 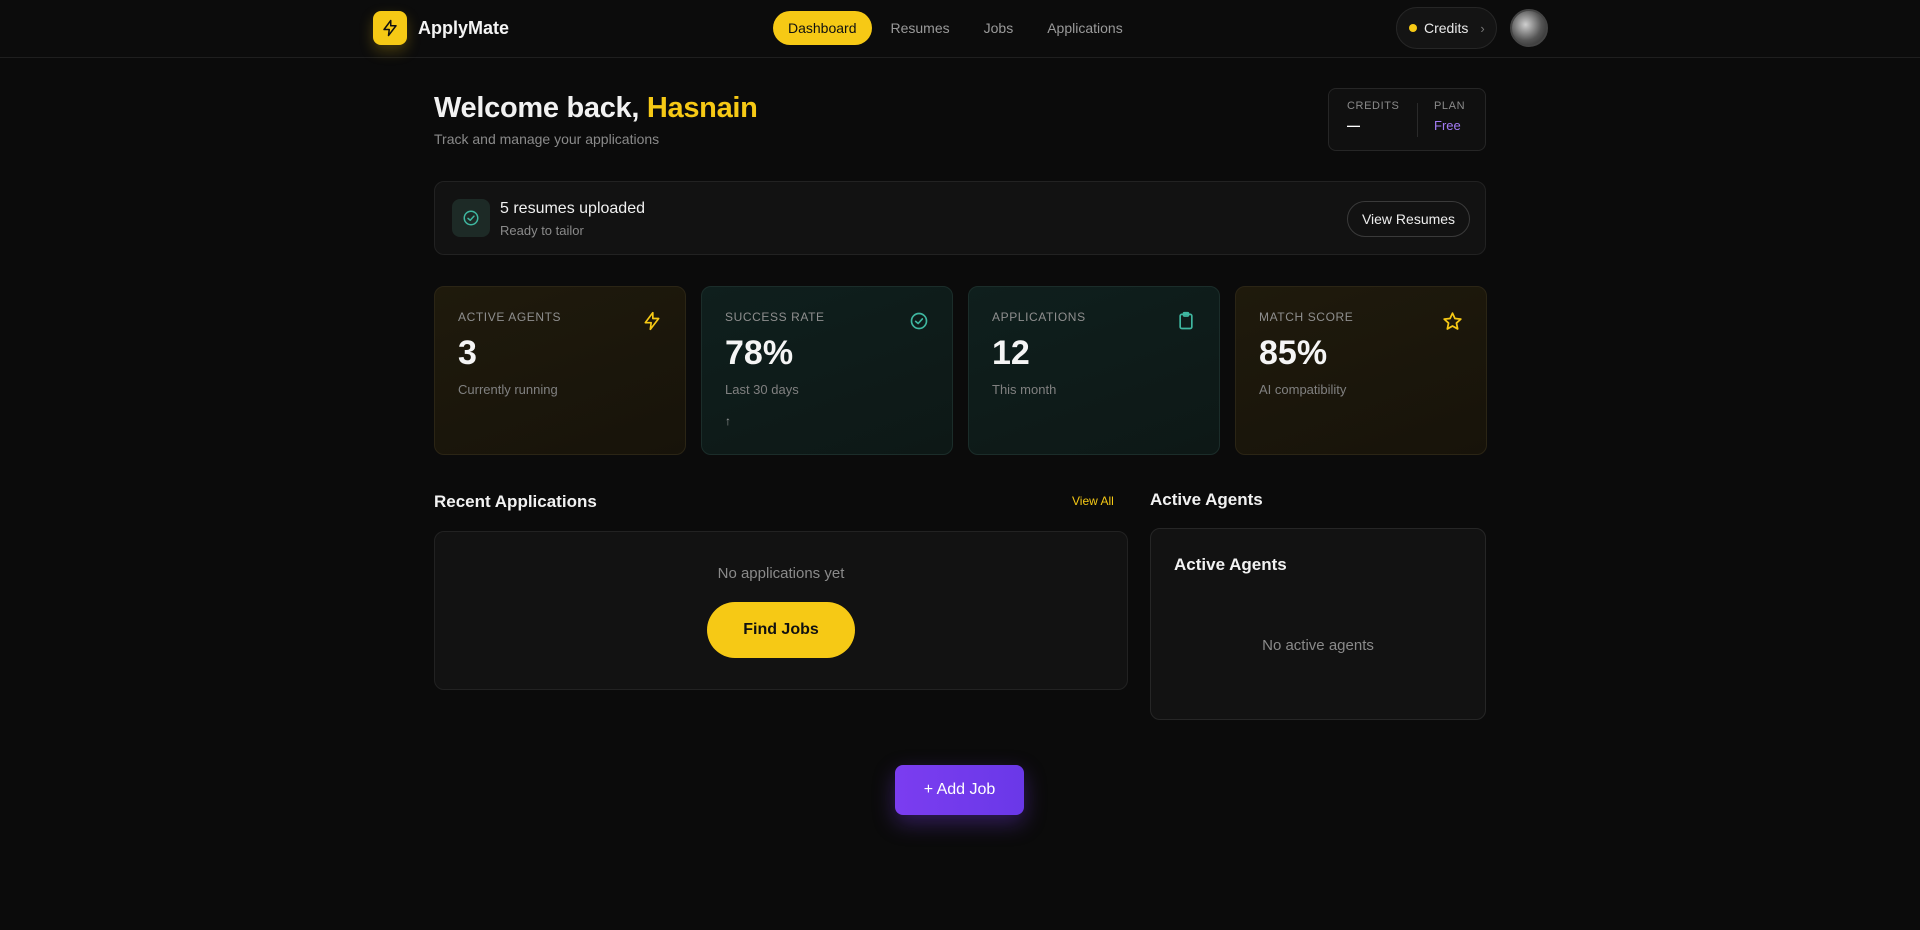 What do you see at coordinates (1353, 125) in the screenshot?
I see `credits-value: —` at bounding box center [1353, 125].